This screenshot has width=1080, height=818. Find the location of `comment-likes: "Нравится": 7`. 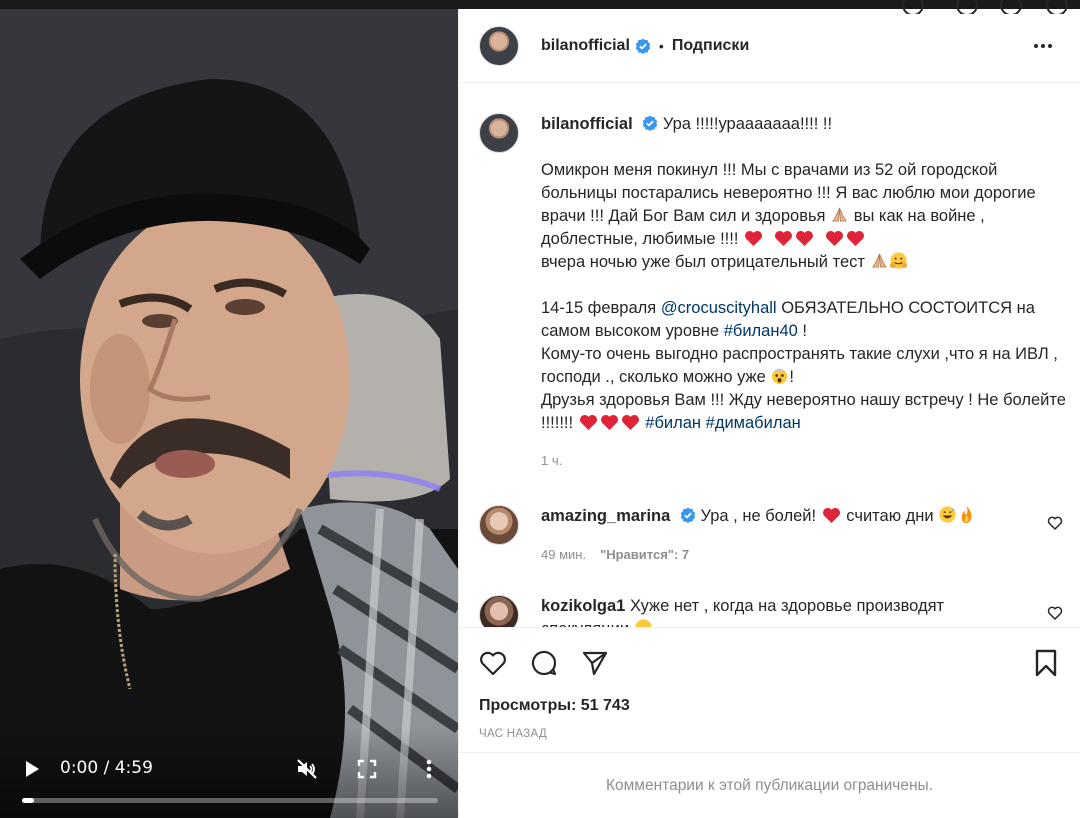

comment-likes: "Нравится": 7 is located at coordinates (644, 554).